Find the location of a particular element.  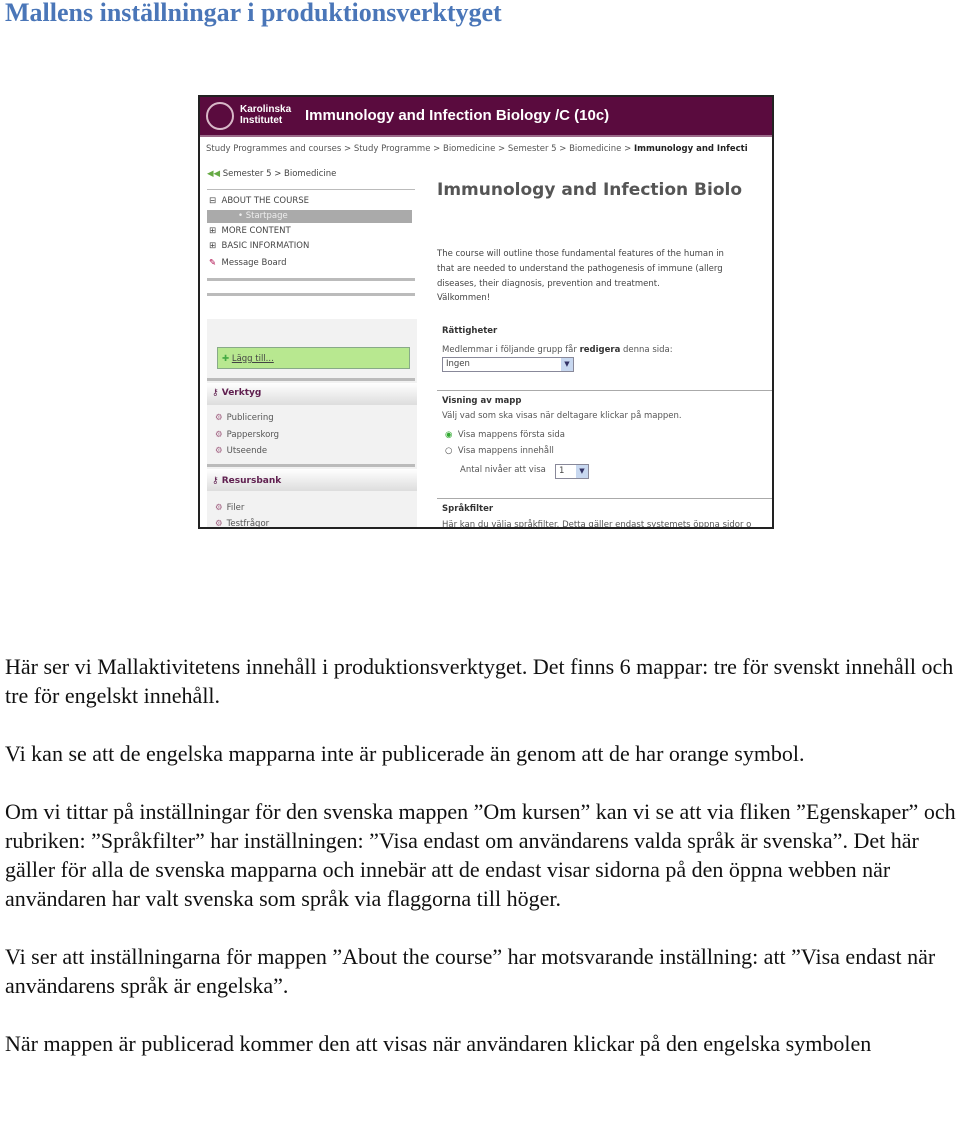

radio-contents: ○ Visa mappens innehåll is located at coordinates (499, 451).